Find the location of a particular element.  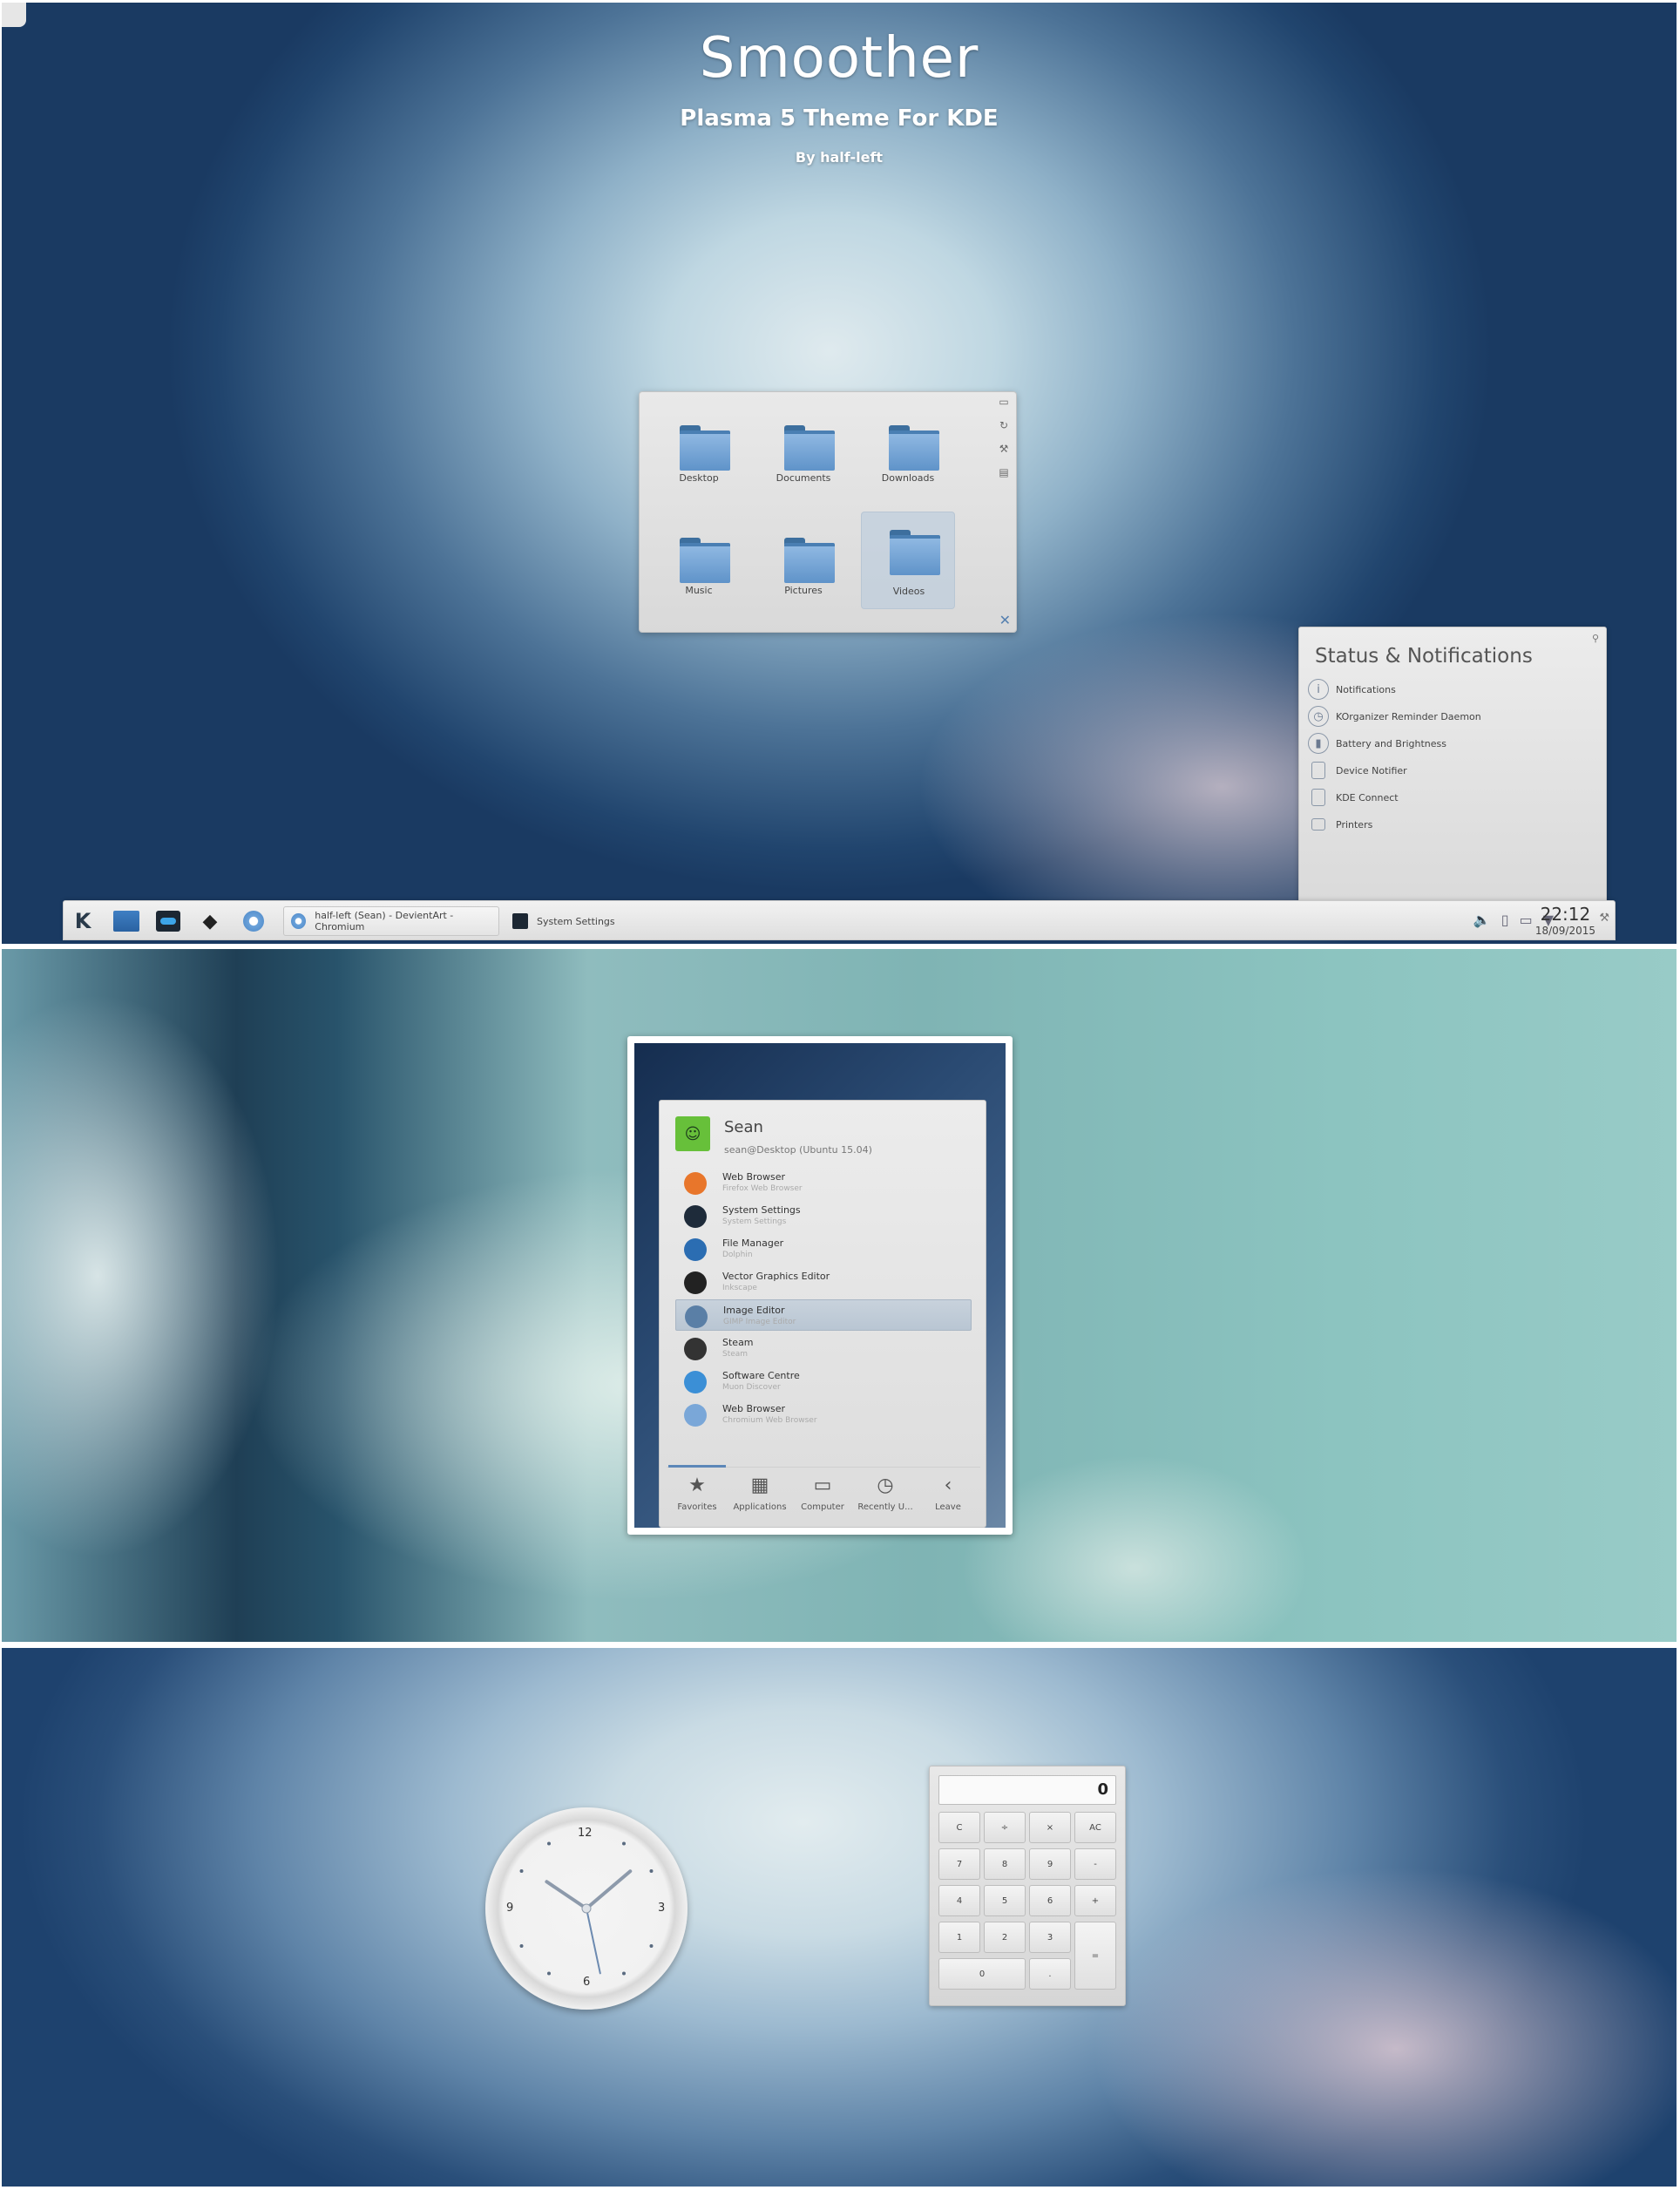

clock-icon: ◷ is located at coordinates (1318, 717).